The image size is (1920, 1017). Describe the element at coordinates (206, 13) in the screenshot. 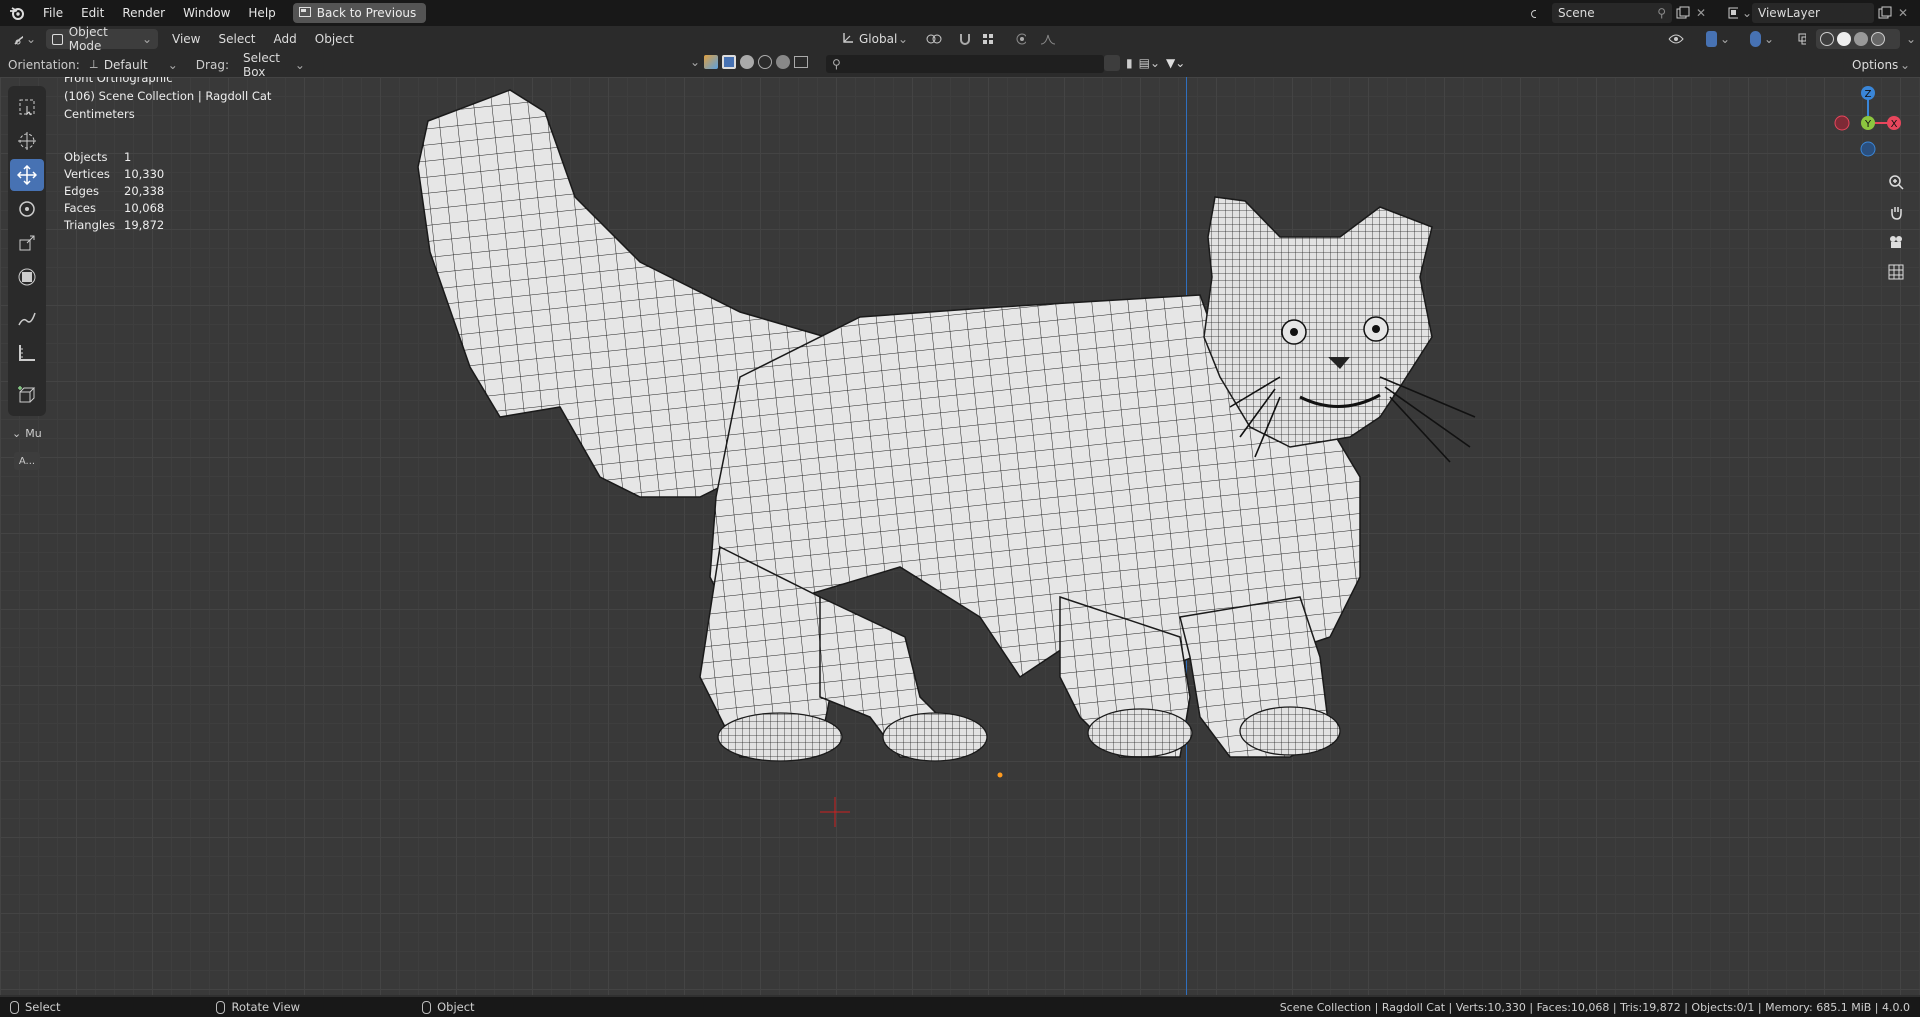

I see `menu-window: Window` at that location.